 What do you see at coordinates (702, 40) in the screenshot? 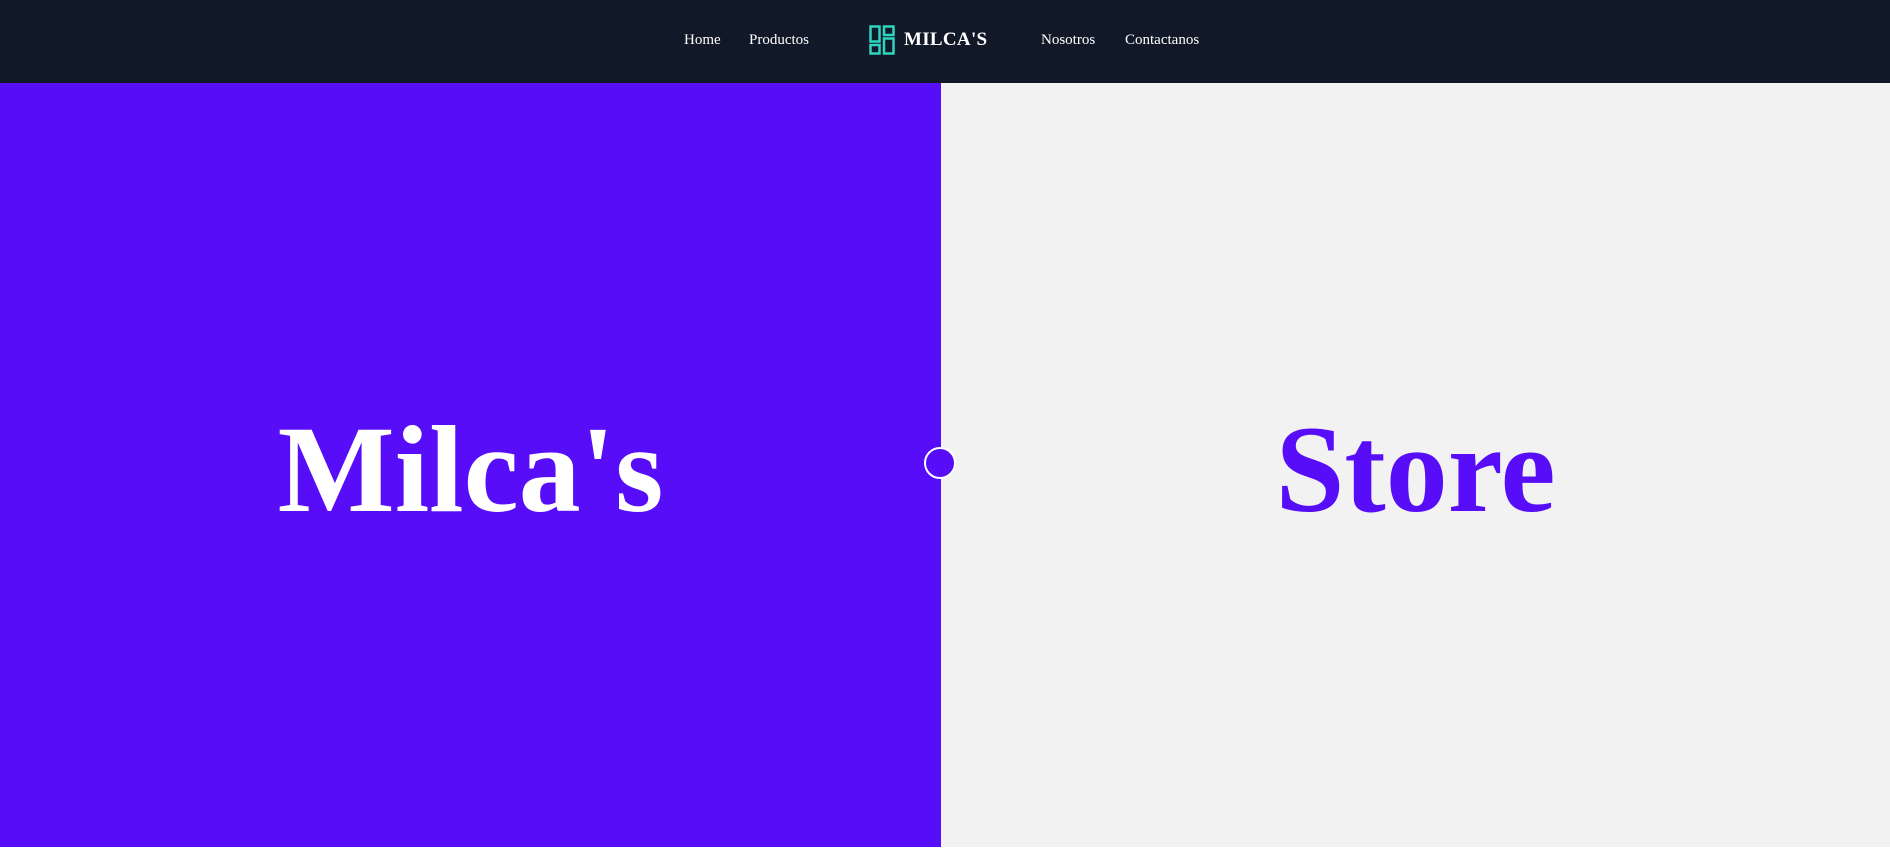
I see `nav-link-home: Home` at bounding box center [702, 40].